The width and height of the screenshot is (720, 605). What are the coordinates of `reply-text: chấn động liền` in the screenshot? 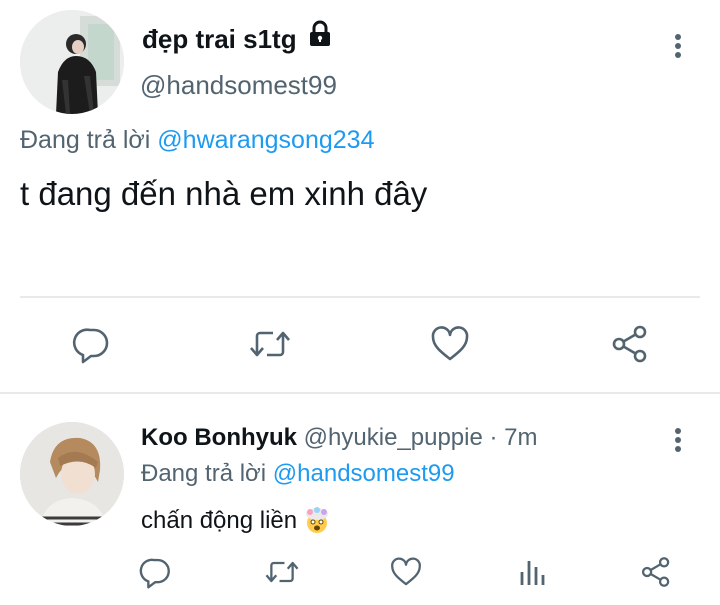 It's located at (236, 520).